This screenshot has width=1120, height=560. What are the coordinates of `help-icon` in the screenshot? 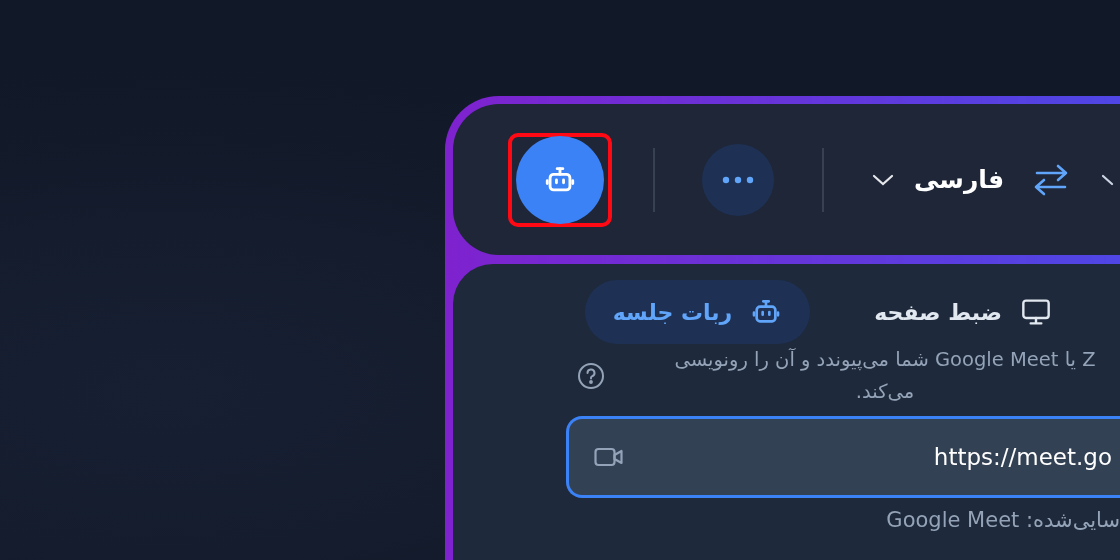 It's located at (591, 376).